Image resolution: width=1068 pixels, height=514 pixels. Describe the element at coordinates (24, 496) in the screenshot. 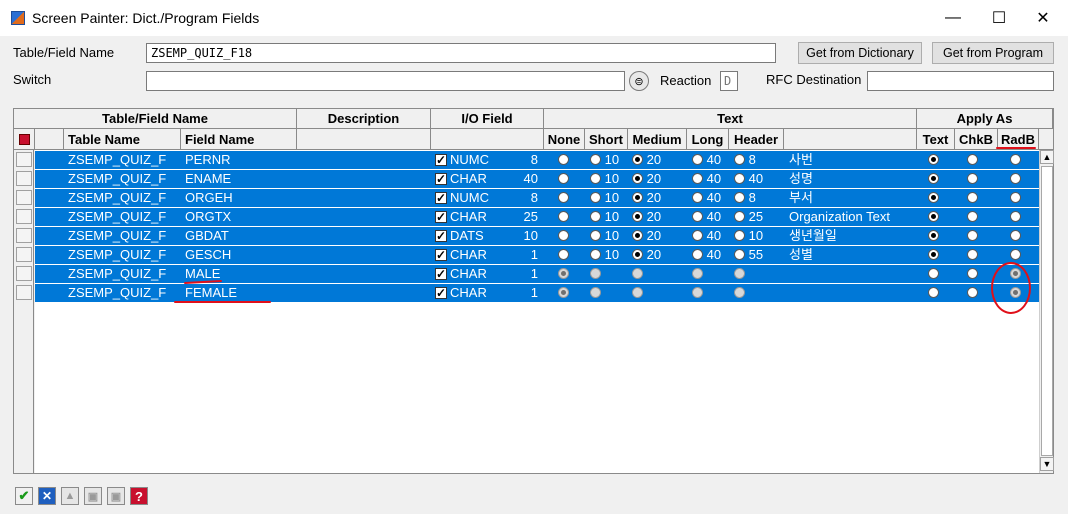

I see `check-icon: ✔` at that location.